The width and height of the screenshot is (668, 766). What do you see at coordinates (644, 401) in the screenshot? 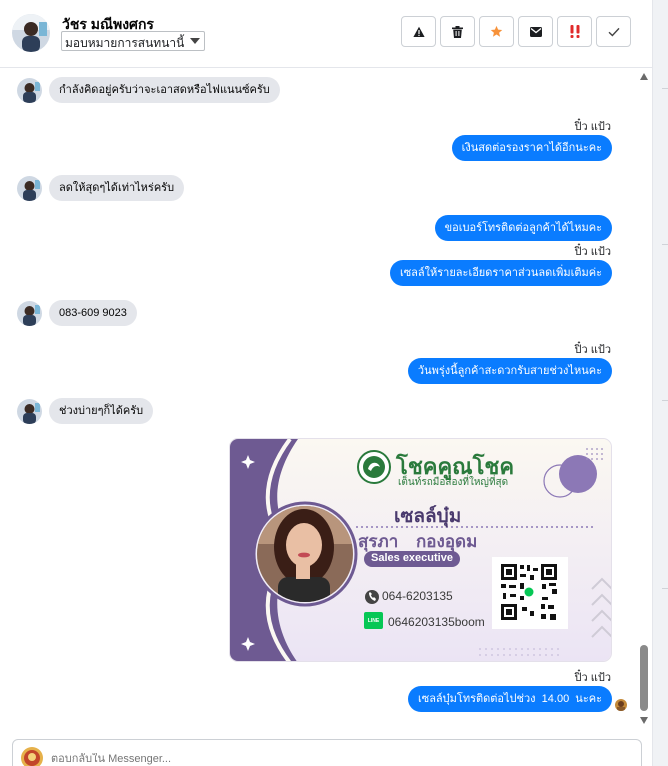
I see `thread-scrollbar` at bounding box center [644, 401].